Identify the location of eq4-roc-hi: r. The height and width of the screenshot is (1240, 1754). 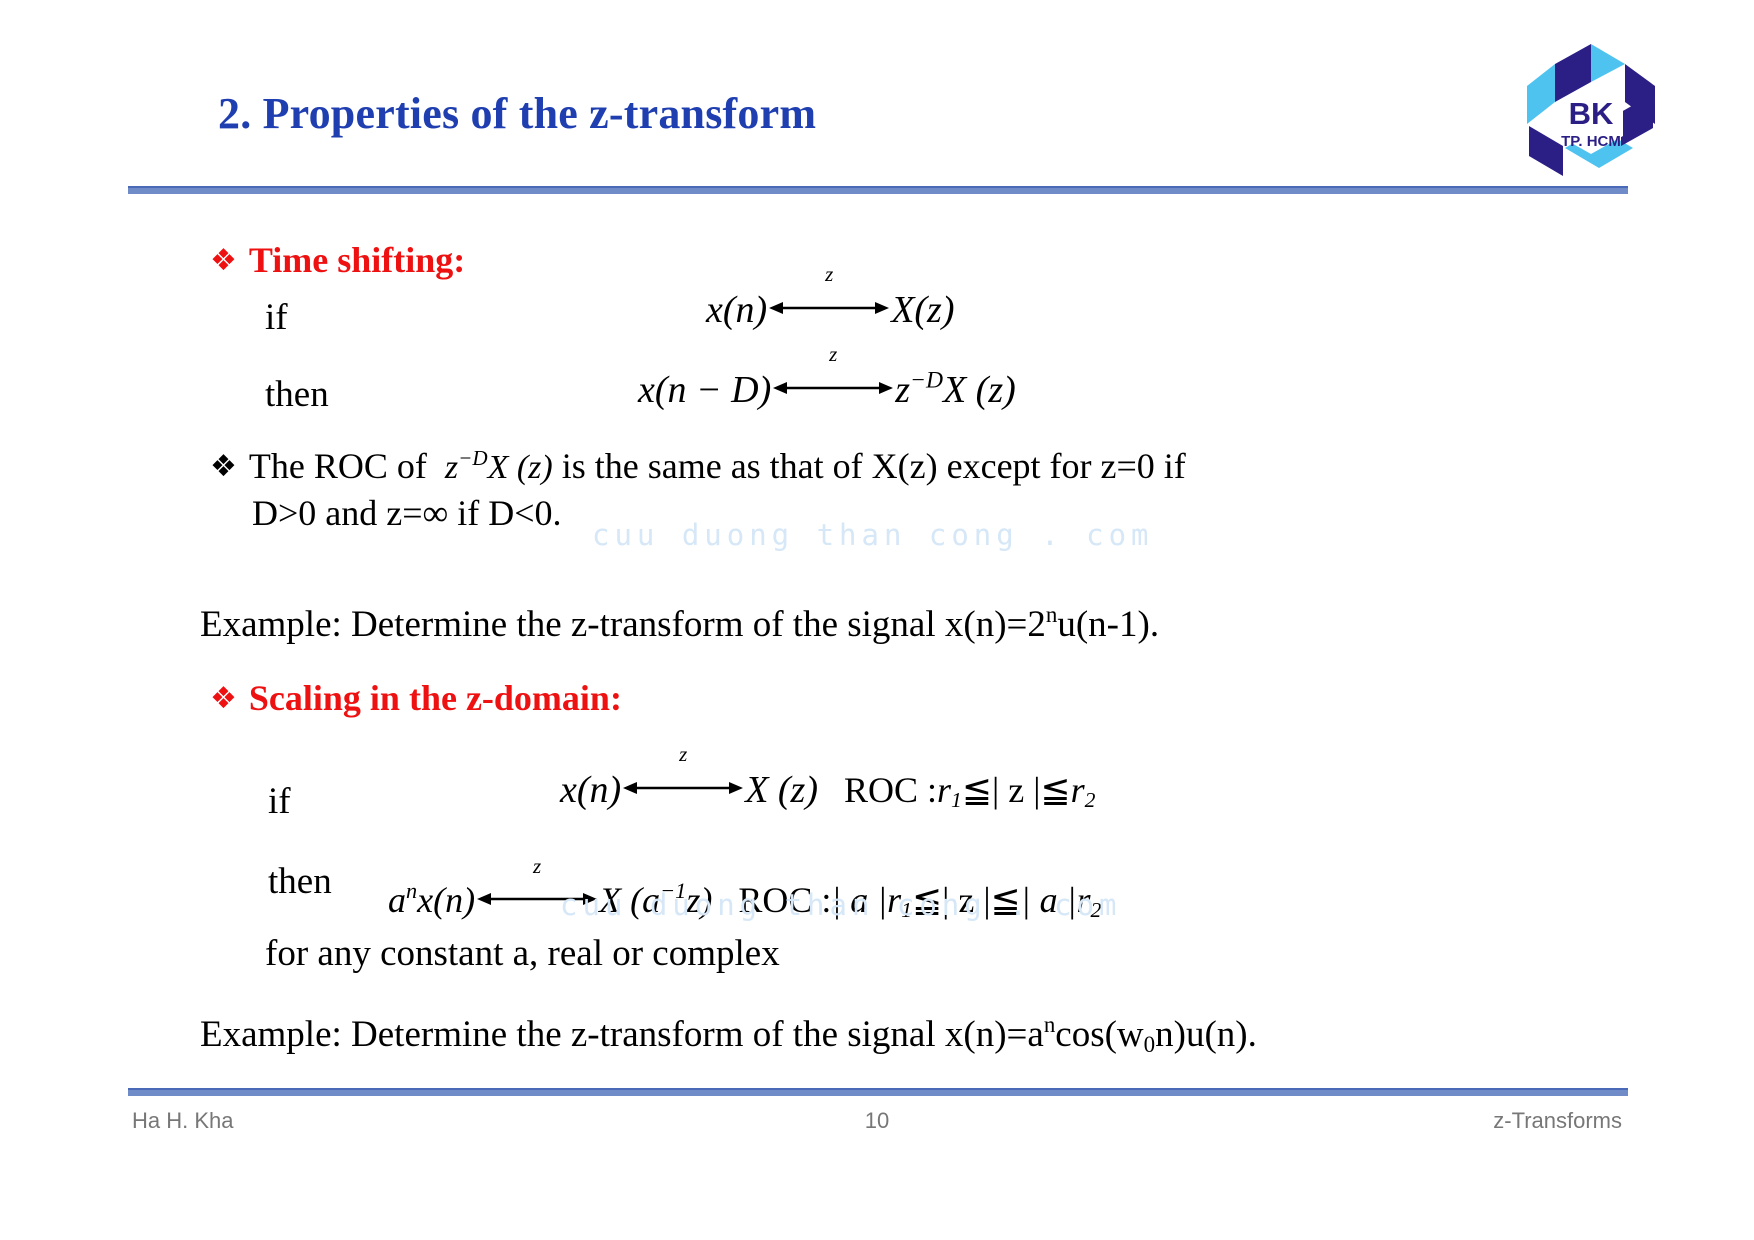
(1083, 900).